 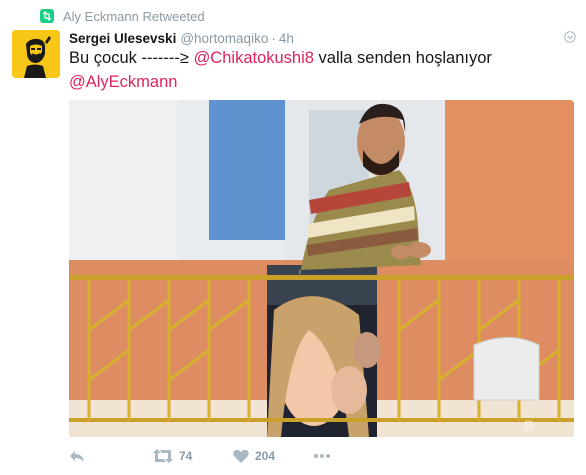 I want to click on retweet-button: 74, so click(x=193, y=456).